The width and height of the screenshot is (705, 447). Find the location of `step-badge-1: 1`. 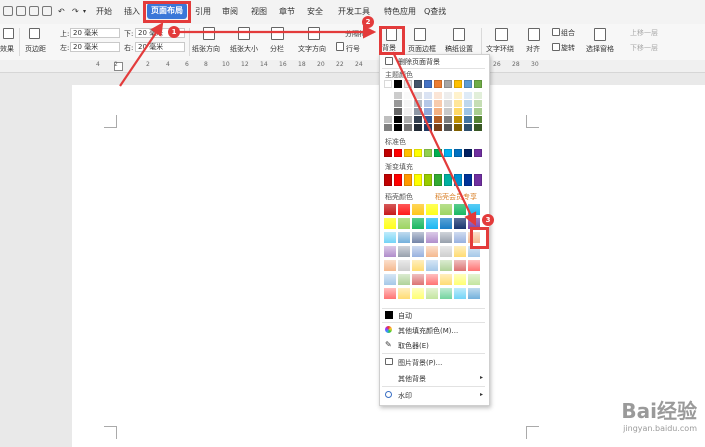

step-badge-1: 1 is located at coordinates (174, 32).